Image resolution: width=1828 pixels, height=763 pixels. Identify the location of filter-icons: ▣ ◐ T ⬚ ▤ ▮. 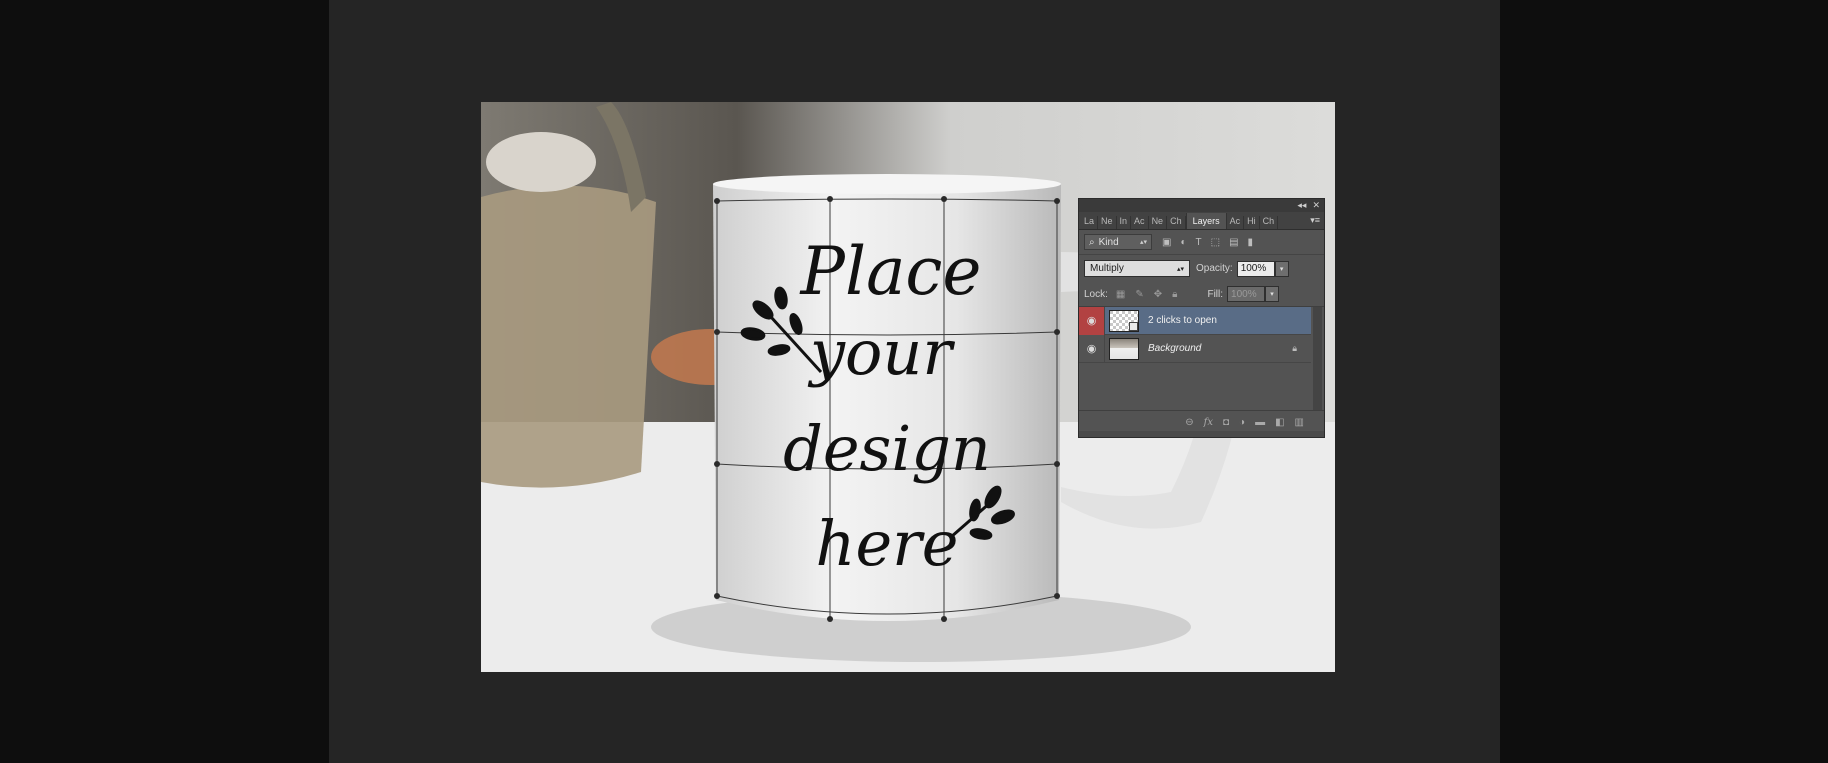
(1207, 242).